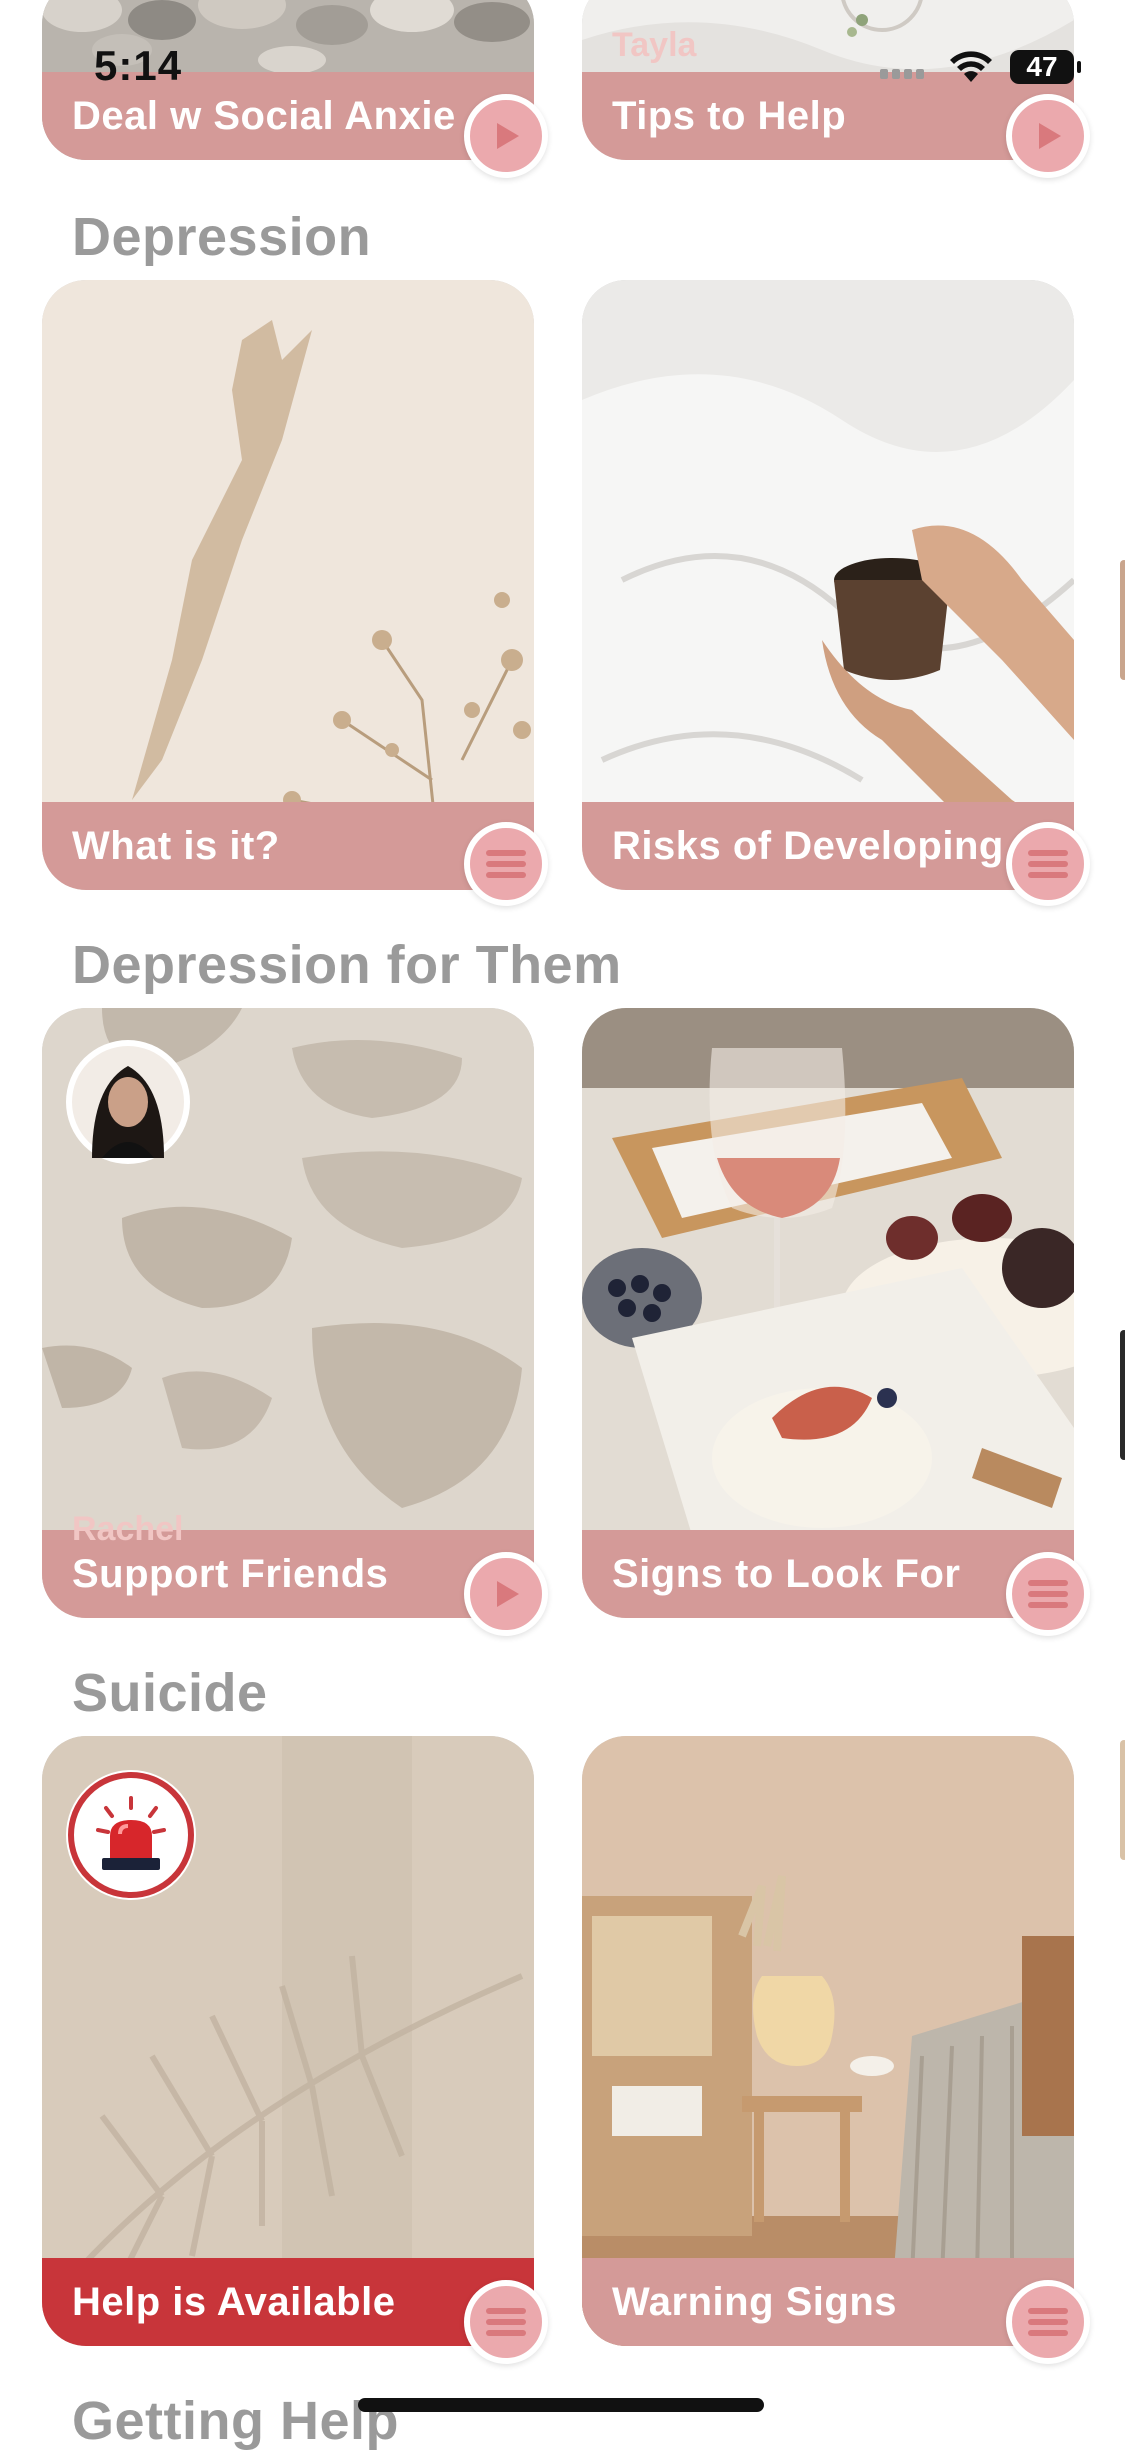 The width and height of the screenshot is (1125, 2452). I want to click on card-label-bar: Help is Available, so click(288, 2302).